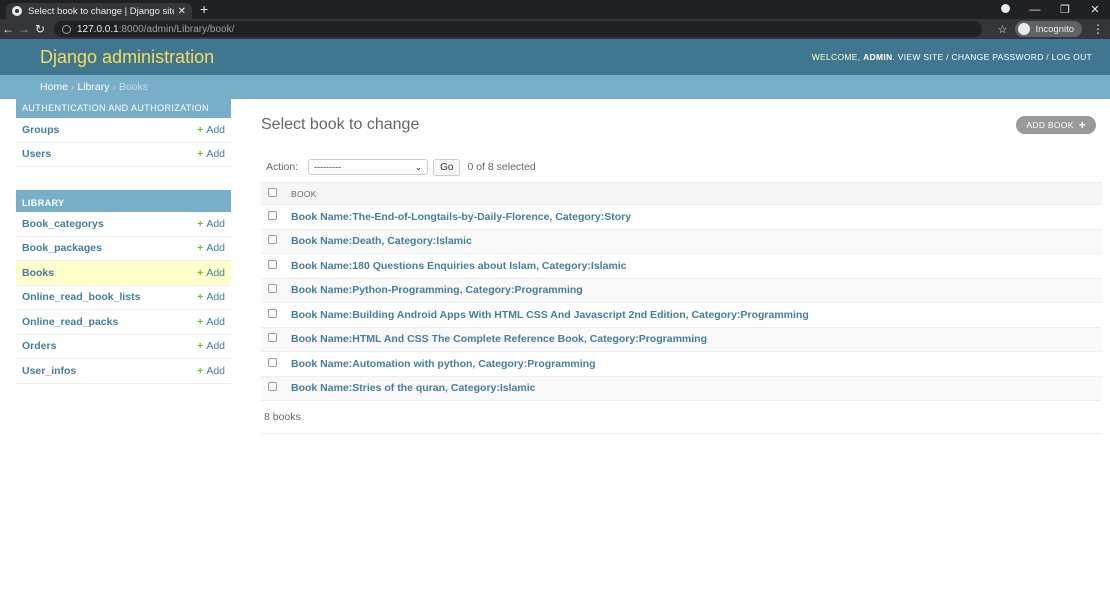  I want to click on sidebar-item-books: Books + Add, so click(123, 273).